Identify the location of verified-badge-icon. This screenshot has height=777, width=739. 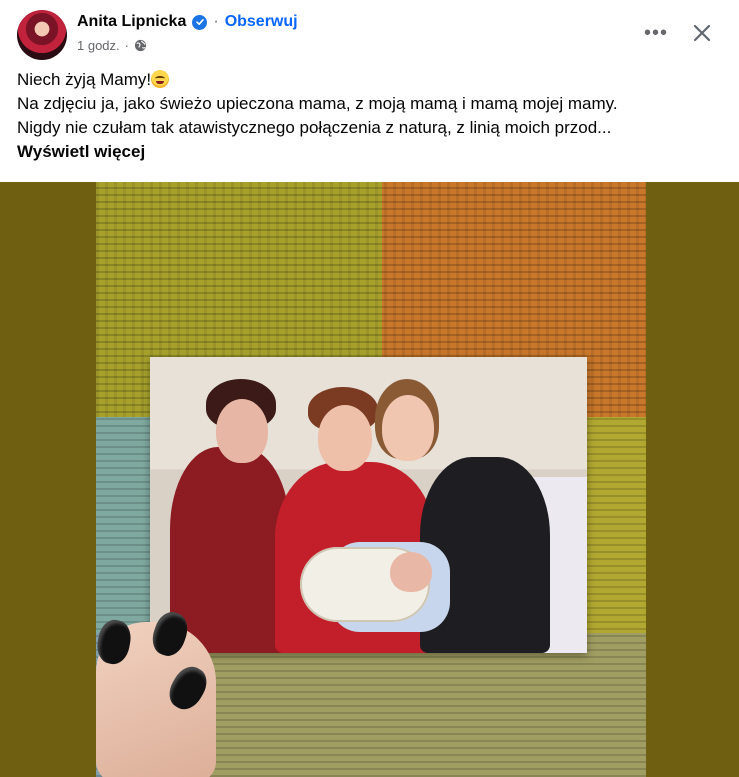
(200, 22).